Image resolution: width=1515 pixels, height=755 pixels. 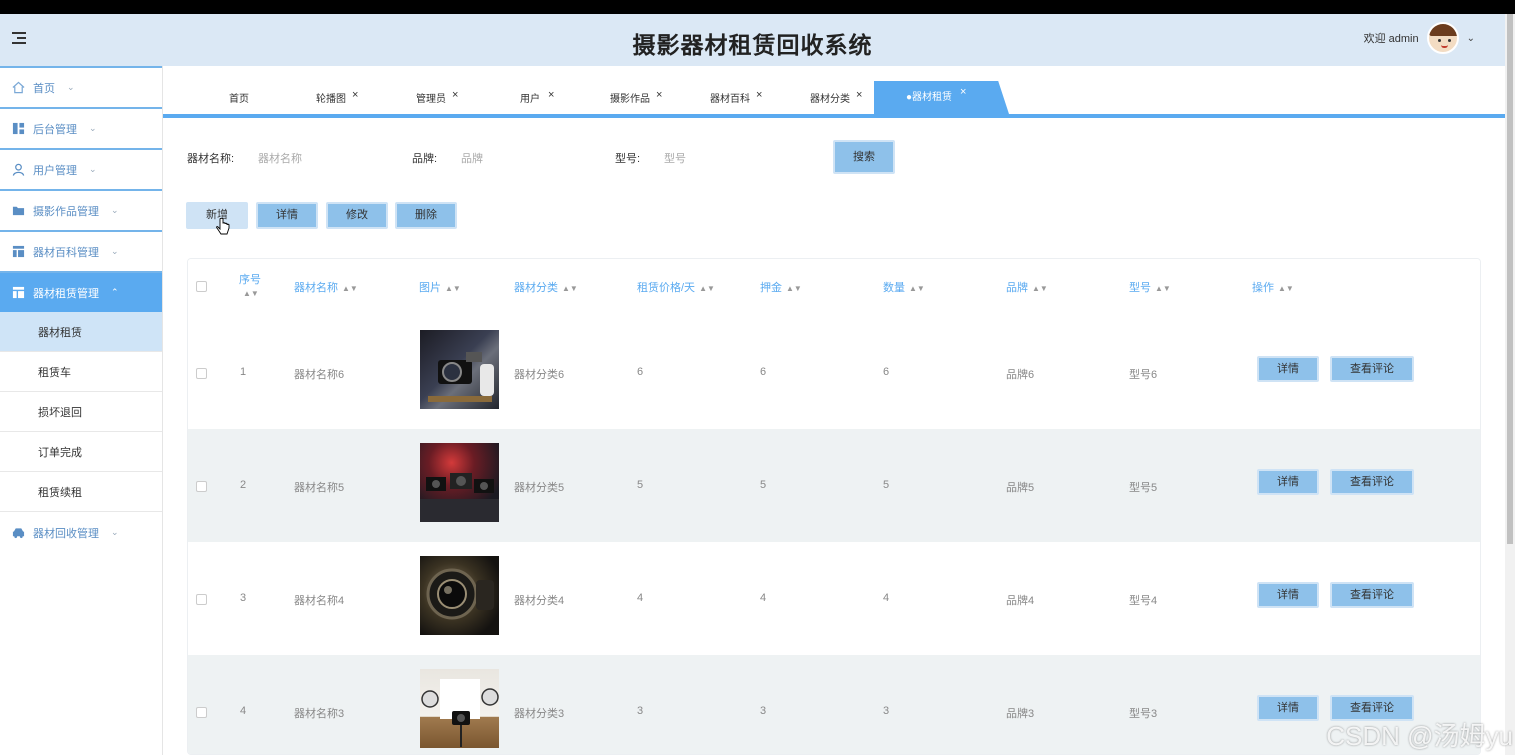 What do you see at coordinates (18, 87) in the screenshot?
I see `home-icon` at bounding box center [18, 87].